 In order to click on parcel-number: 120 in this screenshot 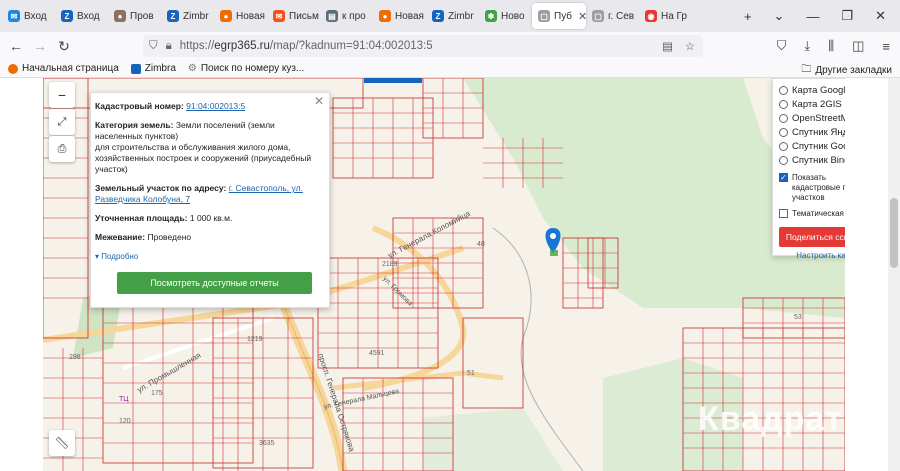, I will do `click(125, 421)`.